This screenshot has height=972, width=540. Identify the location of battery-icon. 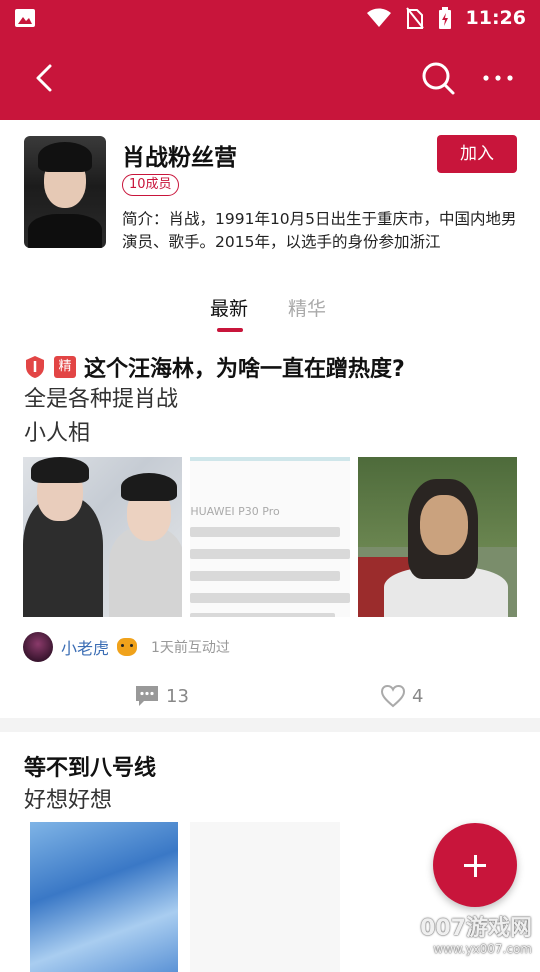
(445, 18).